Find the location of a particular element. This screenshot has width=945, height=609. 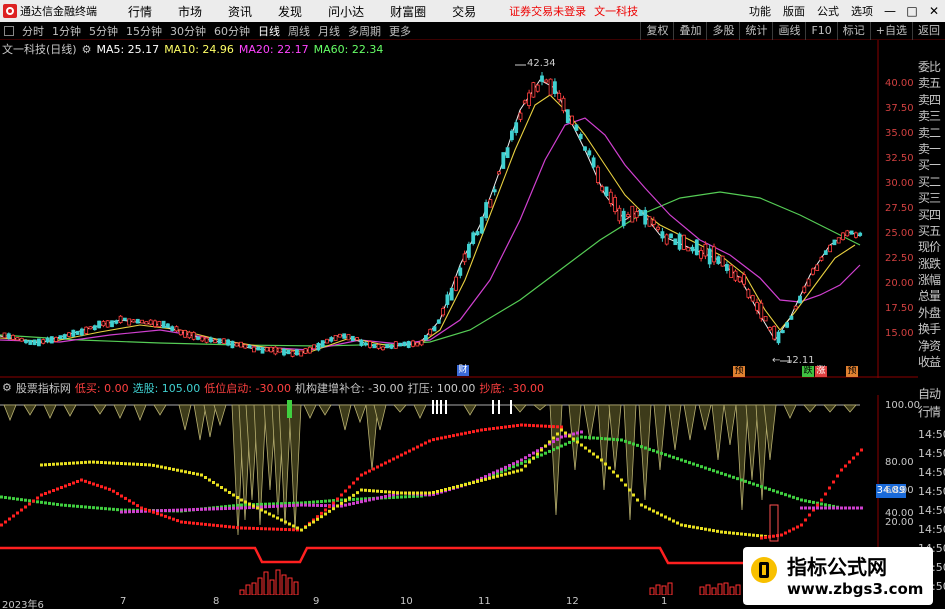

sidebar-item-auto: 自动 is located at coordinates (931, 394).